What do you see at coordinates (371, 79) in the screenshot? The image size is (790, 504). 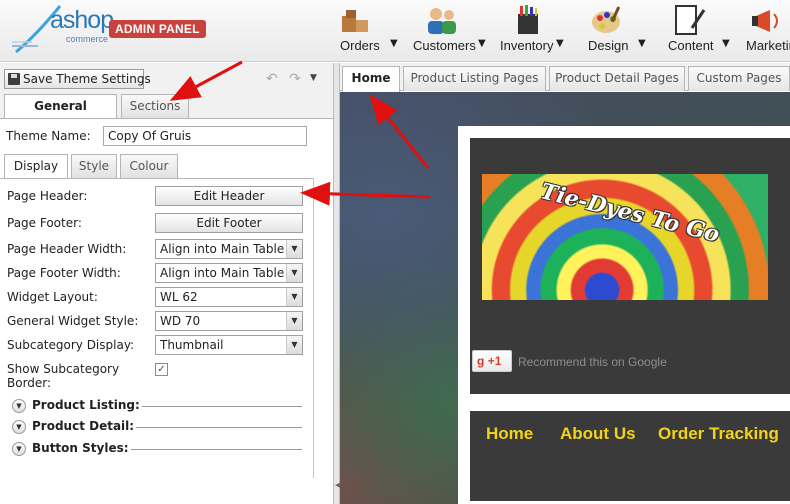 I see `tab-home: Home` at bounding box center [371, 79].